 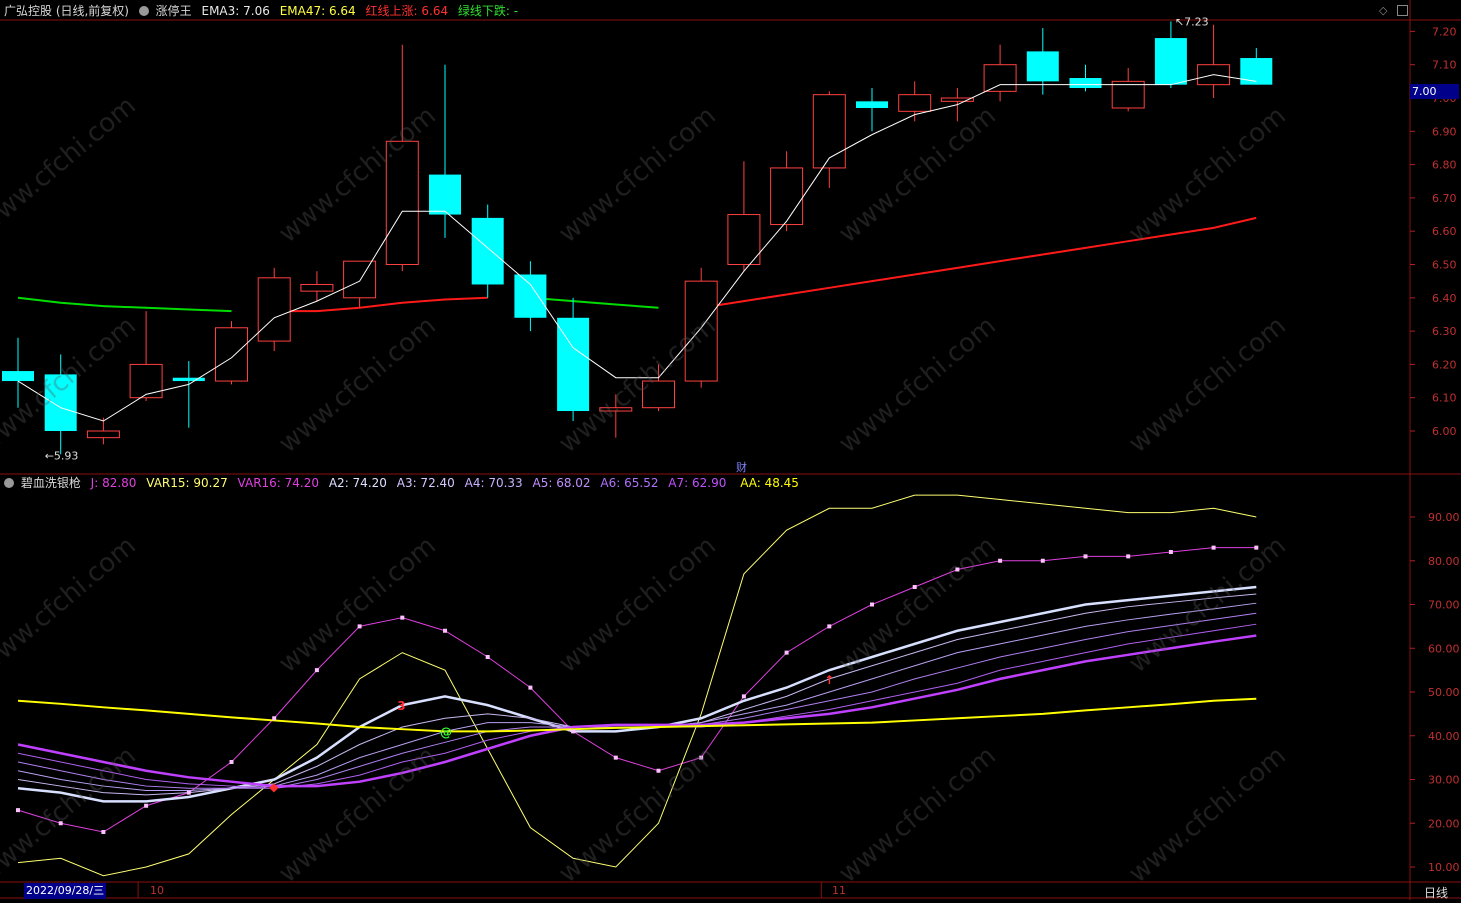 I want to click on date-cursor-label: 2022/09/28/三, so click(x=65, y=891).